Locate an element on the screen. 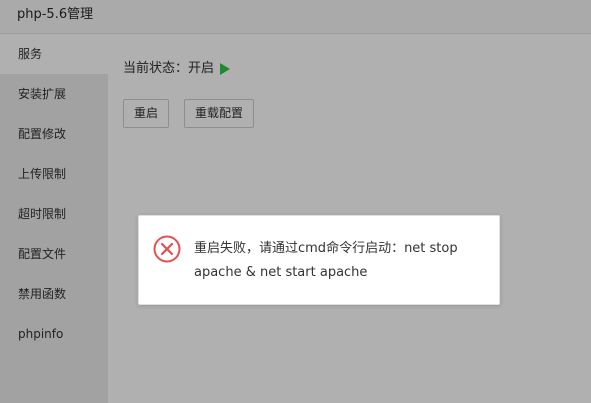  sidebar-item-disabled-functions: 禁用函数 is located at coordinates (54, 294).